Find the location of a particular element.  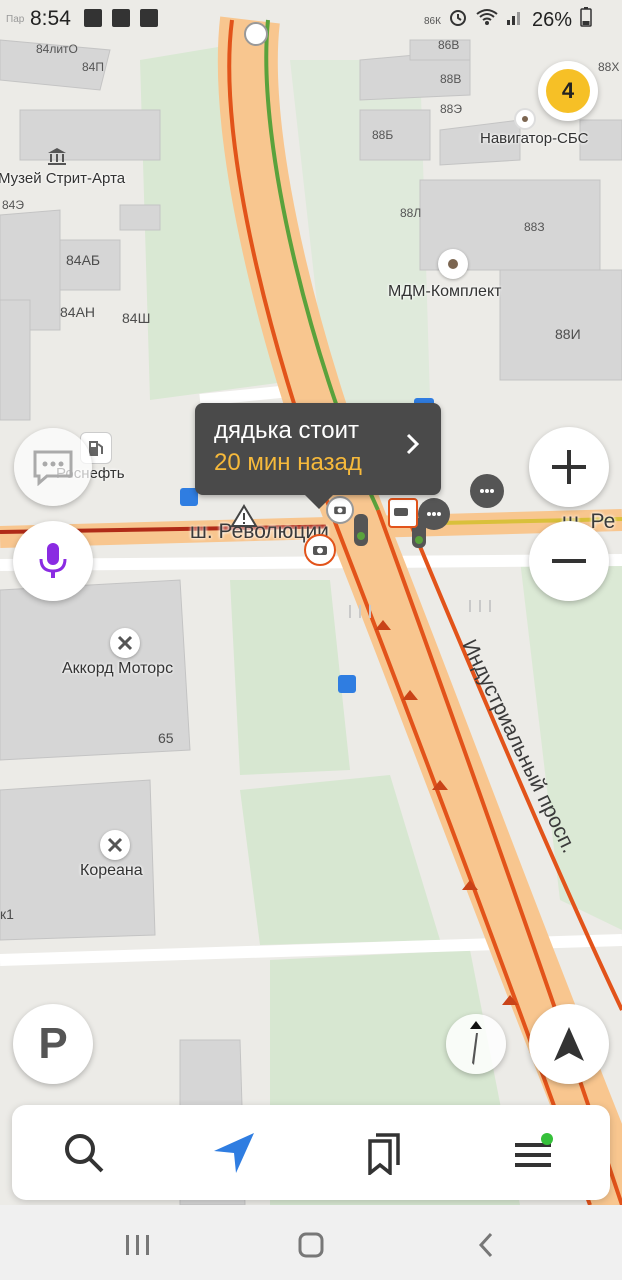

system-nav-bar is located at coordinates (311, 1242).